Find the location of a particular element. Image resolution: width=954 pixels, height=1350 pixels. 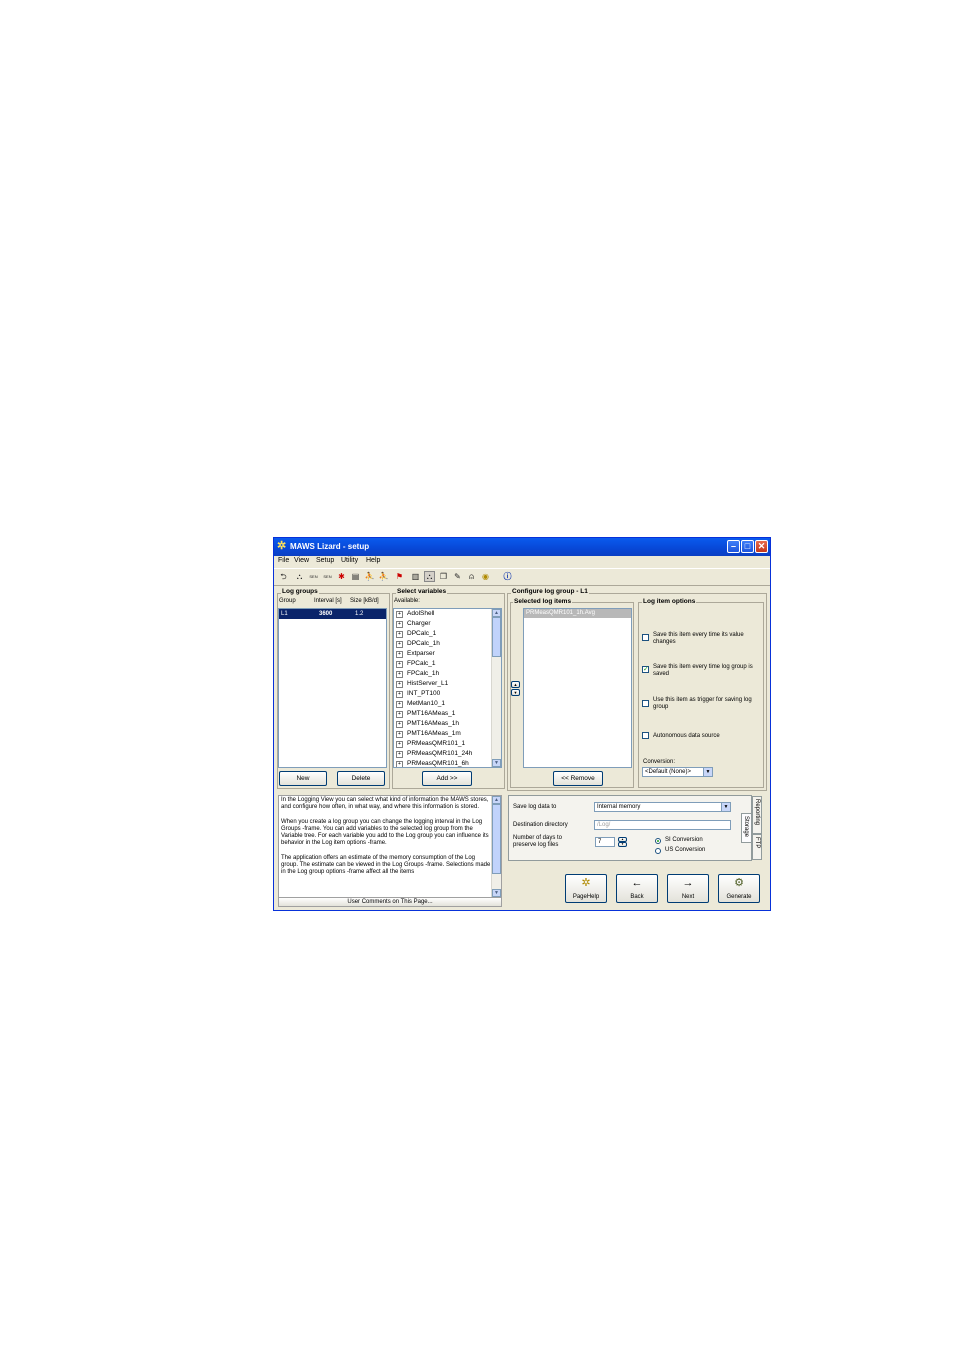

variable-scrollbar: ▲ ▼ is located at coordinates (496, 688).